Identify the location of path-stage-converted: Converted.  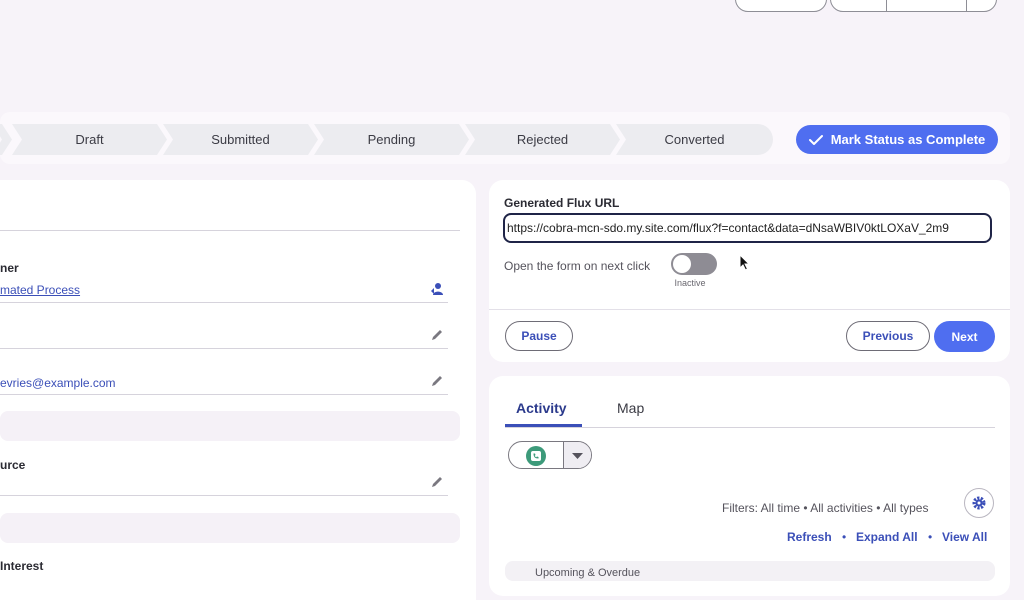
(694, 139).